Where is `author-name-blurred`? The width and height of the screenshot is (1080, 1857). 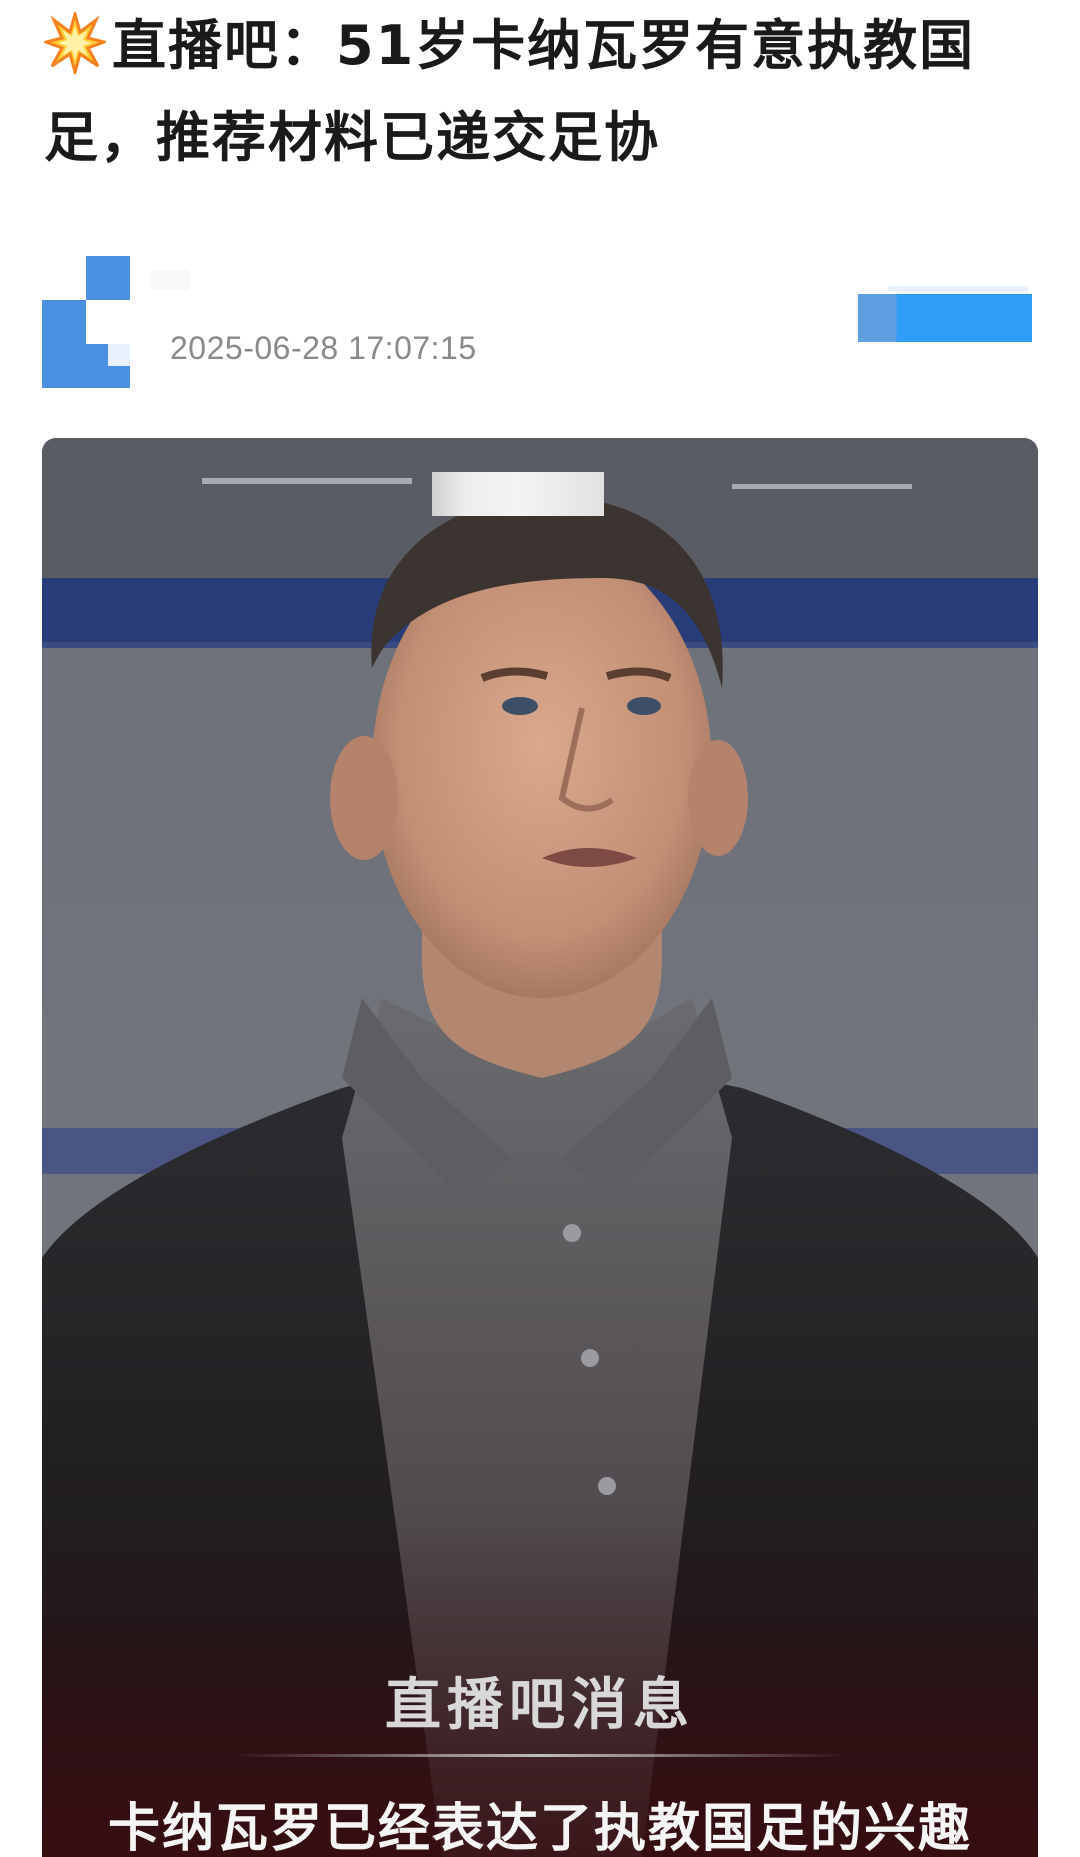 author-name-blurred is located at coordinates (170, 280).